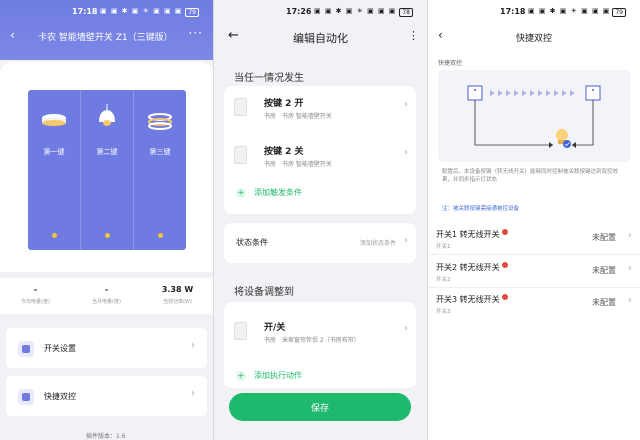 The height and width of the screenshot is (440, 640). I want to click on ceiling-lamp-icon, so click(54, 120).